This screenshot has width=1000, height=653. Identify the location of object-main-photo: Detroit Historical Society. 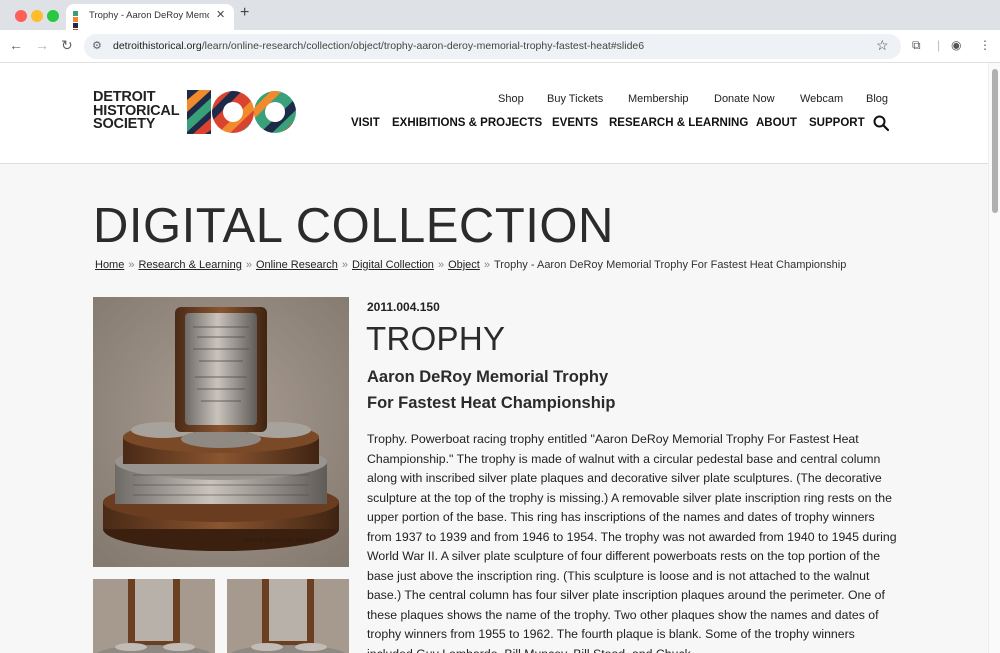
(221, 432).